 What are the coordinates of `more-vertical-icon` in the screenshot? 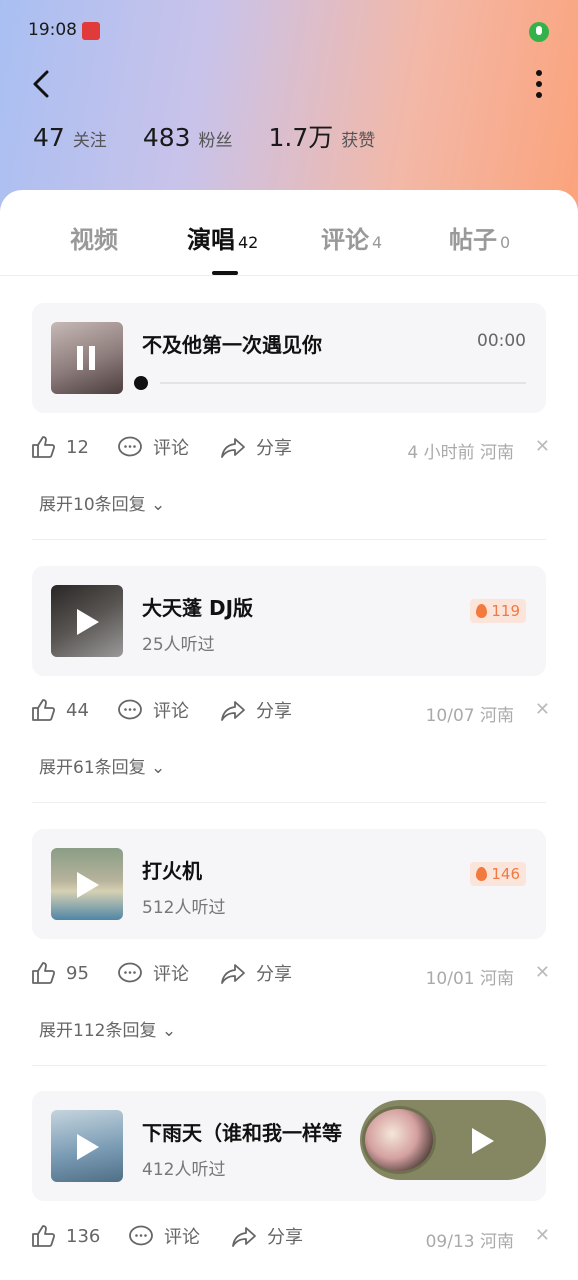 It's located at (539, 84).